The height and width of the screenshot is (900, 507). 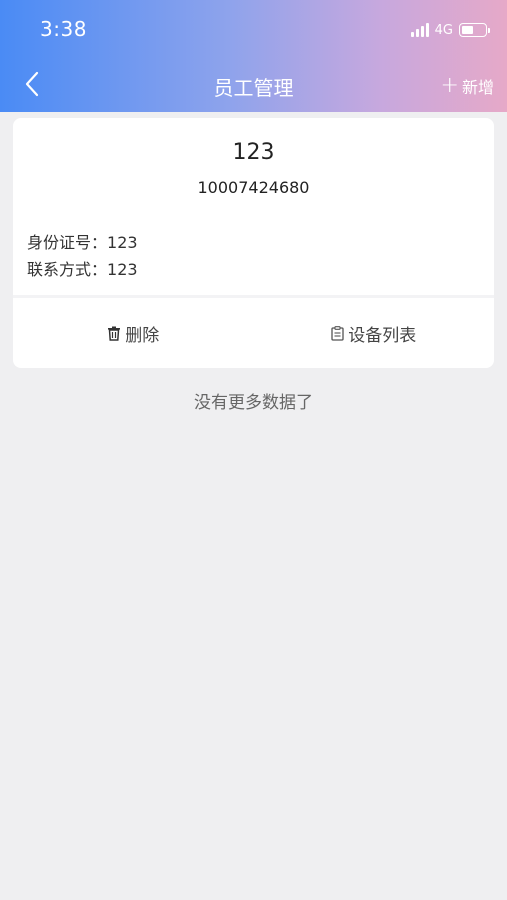 What do you see at coordinates (122, 242) in the screenshot?
I see `id-number-value: 123` at bounding box center [122, 242].